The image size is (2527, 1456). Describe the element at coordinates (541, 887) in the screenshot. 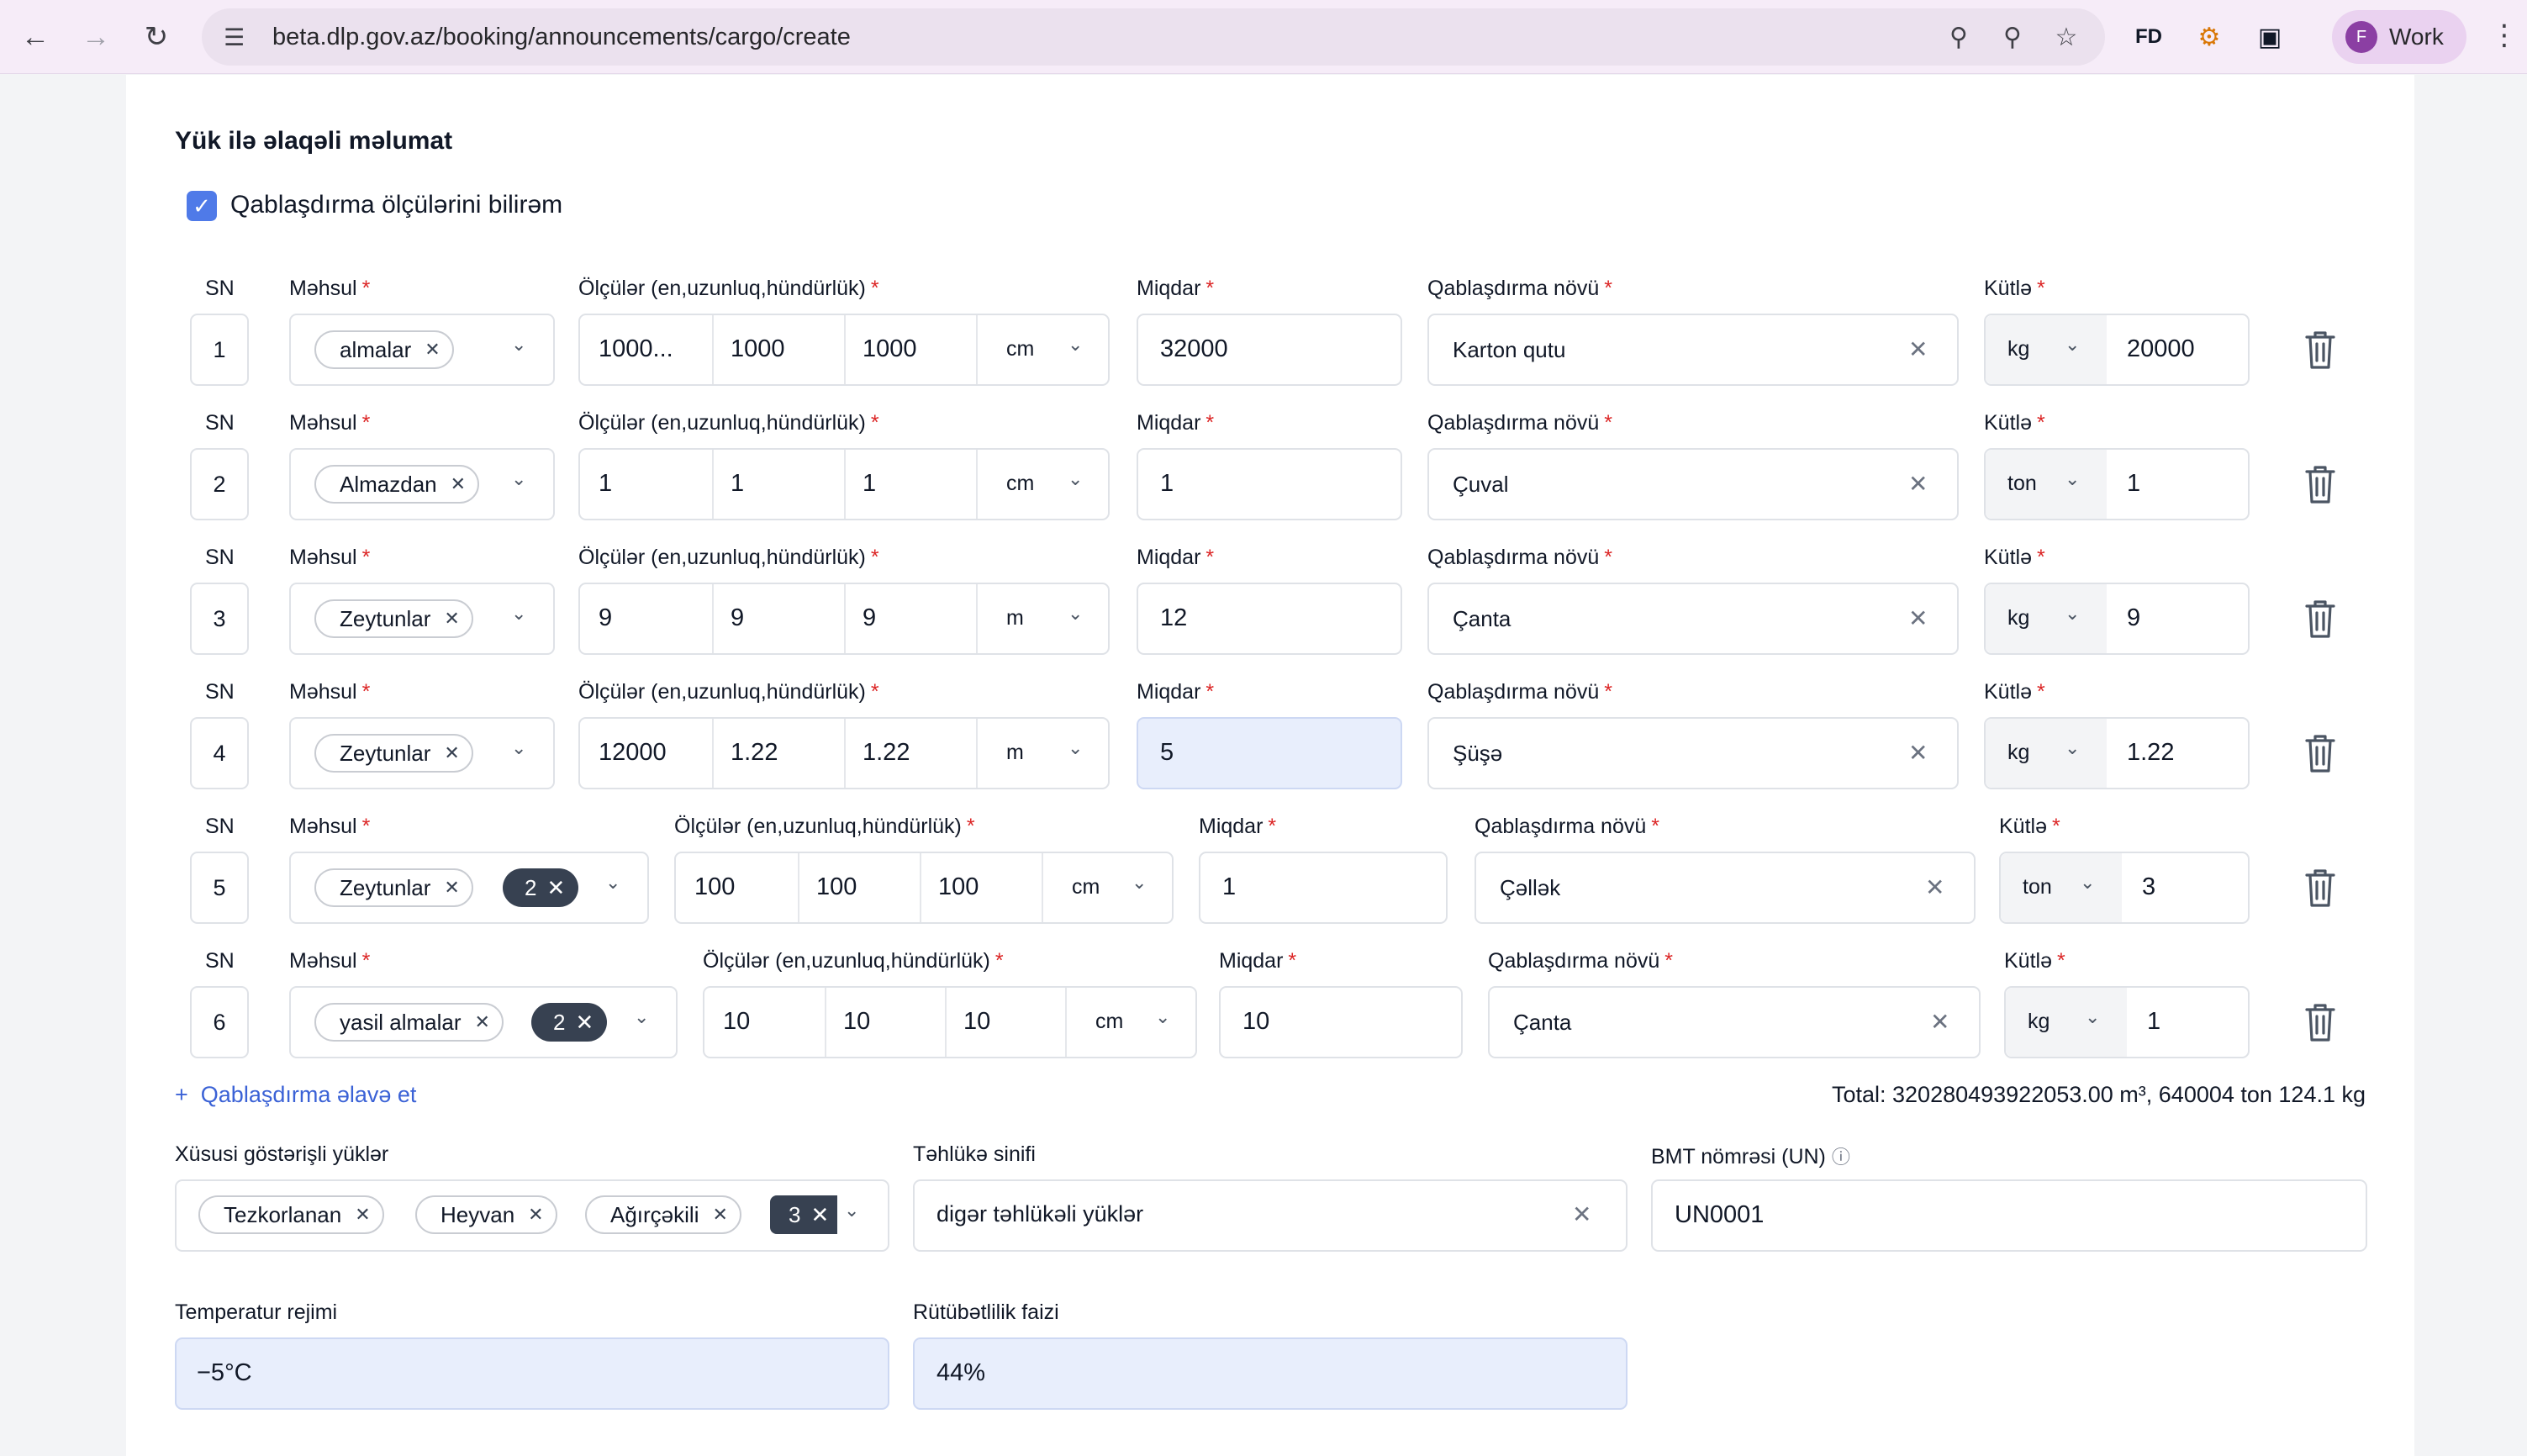

I see `more-products-badge: 2 ✕` at that location.